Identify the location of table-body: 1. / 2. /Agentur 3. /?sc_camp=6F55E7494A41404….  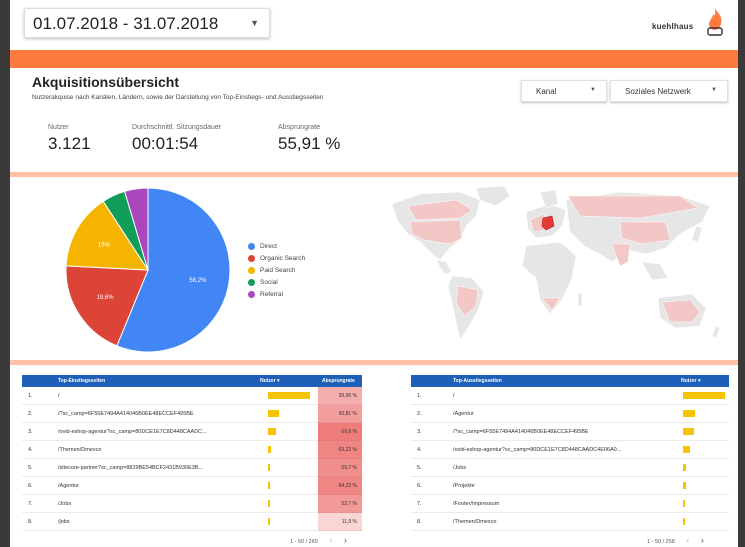
(570, 459).